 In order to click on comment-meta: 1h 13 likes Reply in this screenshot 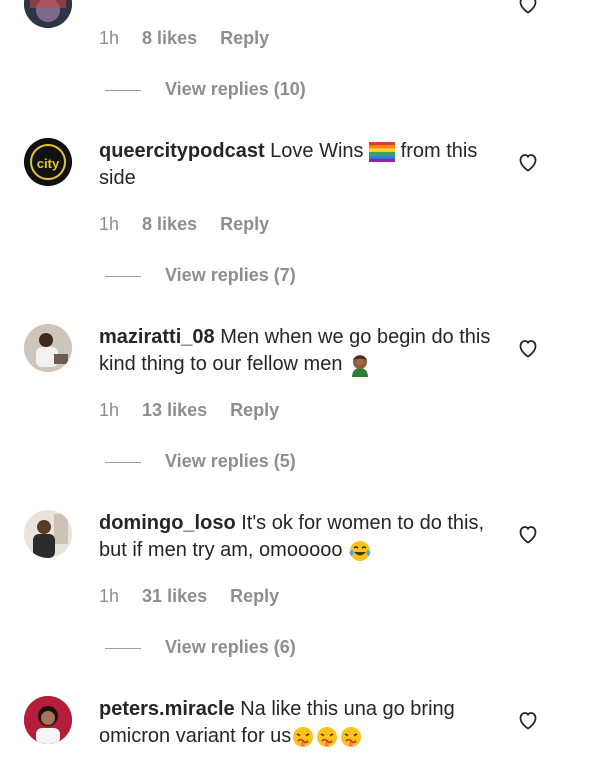, I will do `click(198, 410)`.